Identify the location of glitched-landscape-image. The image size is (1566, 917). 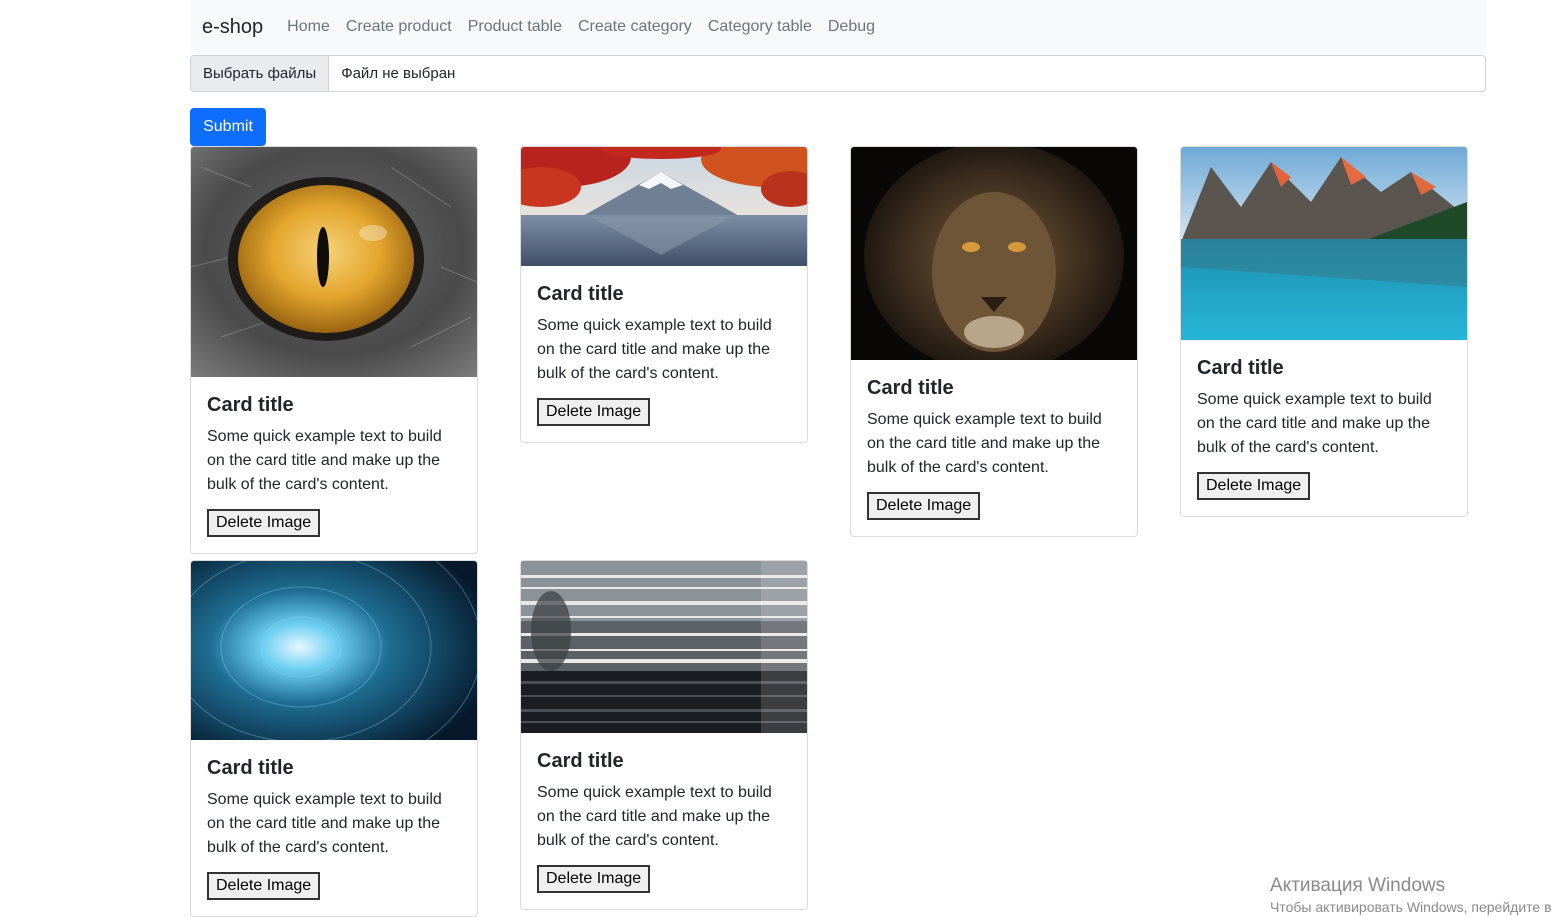
(664, 647).